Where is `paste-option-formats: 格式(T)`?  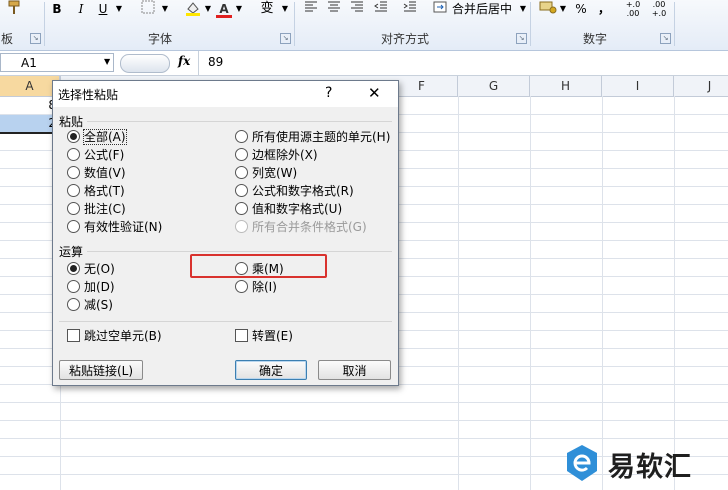
paste-option-formats: 格式(T) is located at coordinates (96, 191).